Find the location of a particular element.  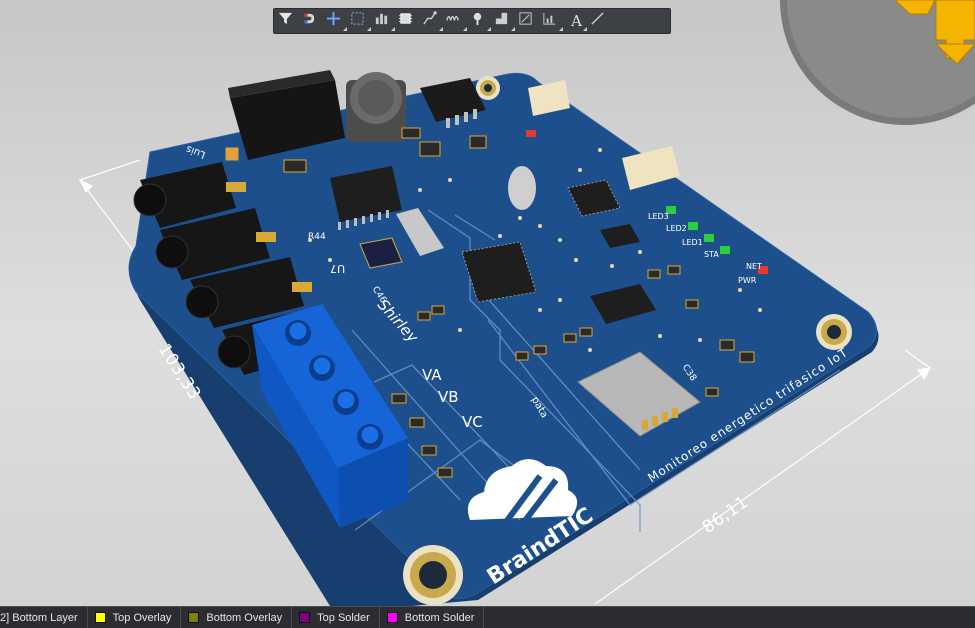

layer-tab: Top Overlay is located at coordinates (135, 617).